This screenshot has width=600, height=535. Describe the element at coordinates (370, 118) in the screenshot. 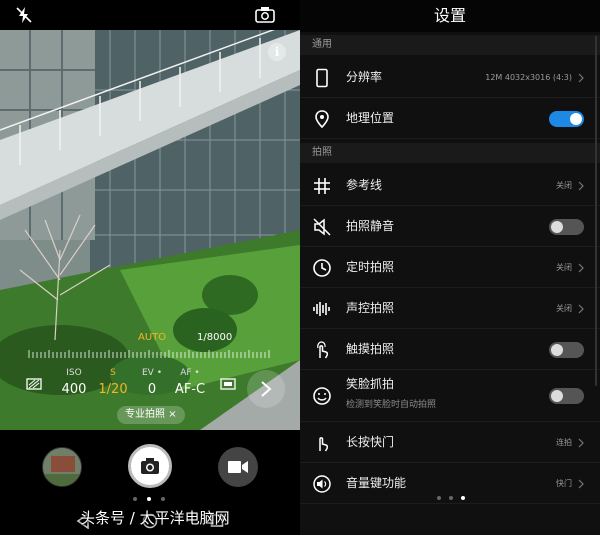

I see `setting-title: 地理位置` at that location.